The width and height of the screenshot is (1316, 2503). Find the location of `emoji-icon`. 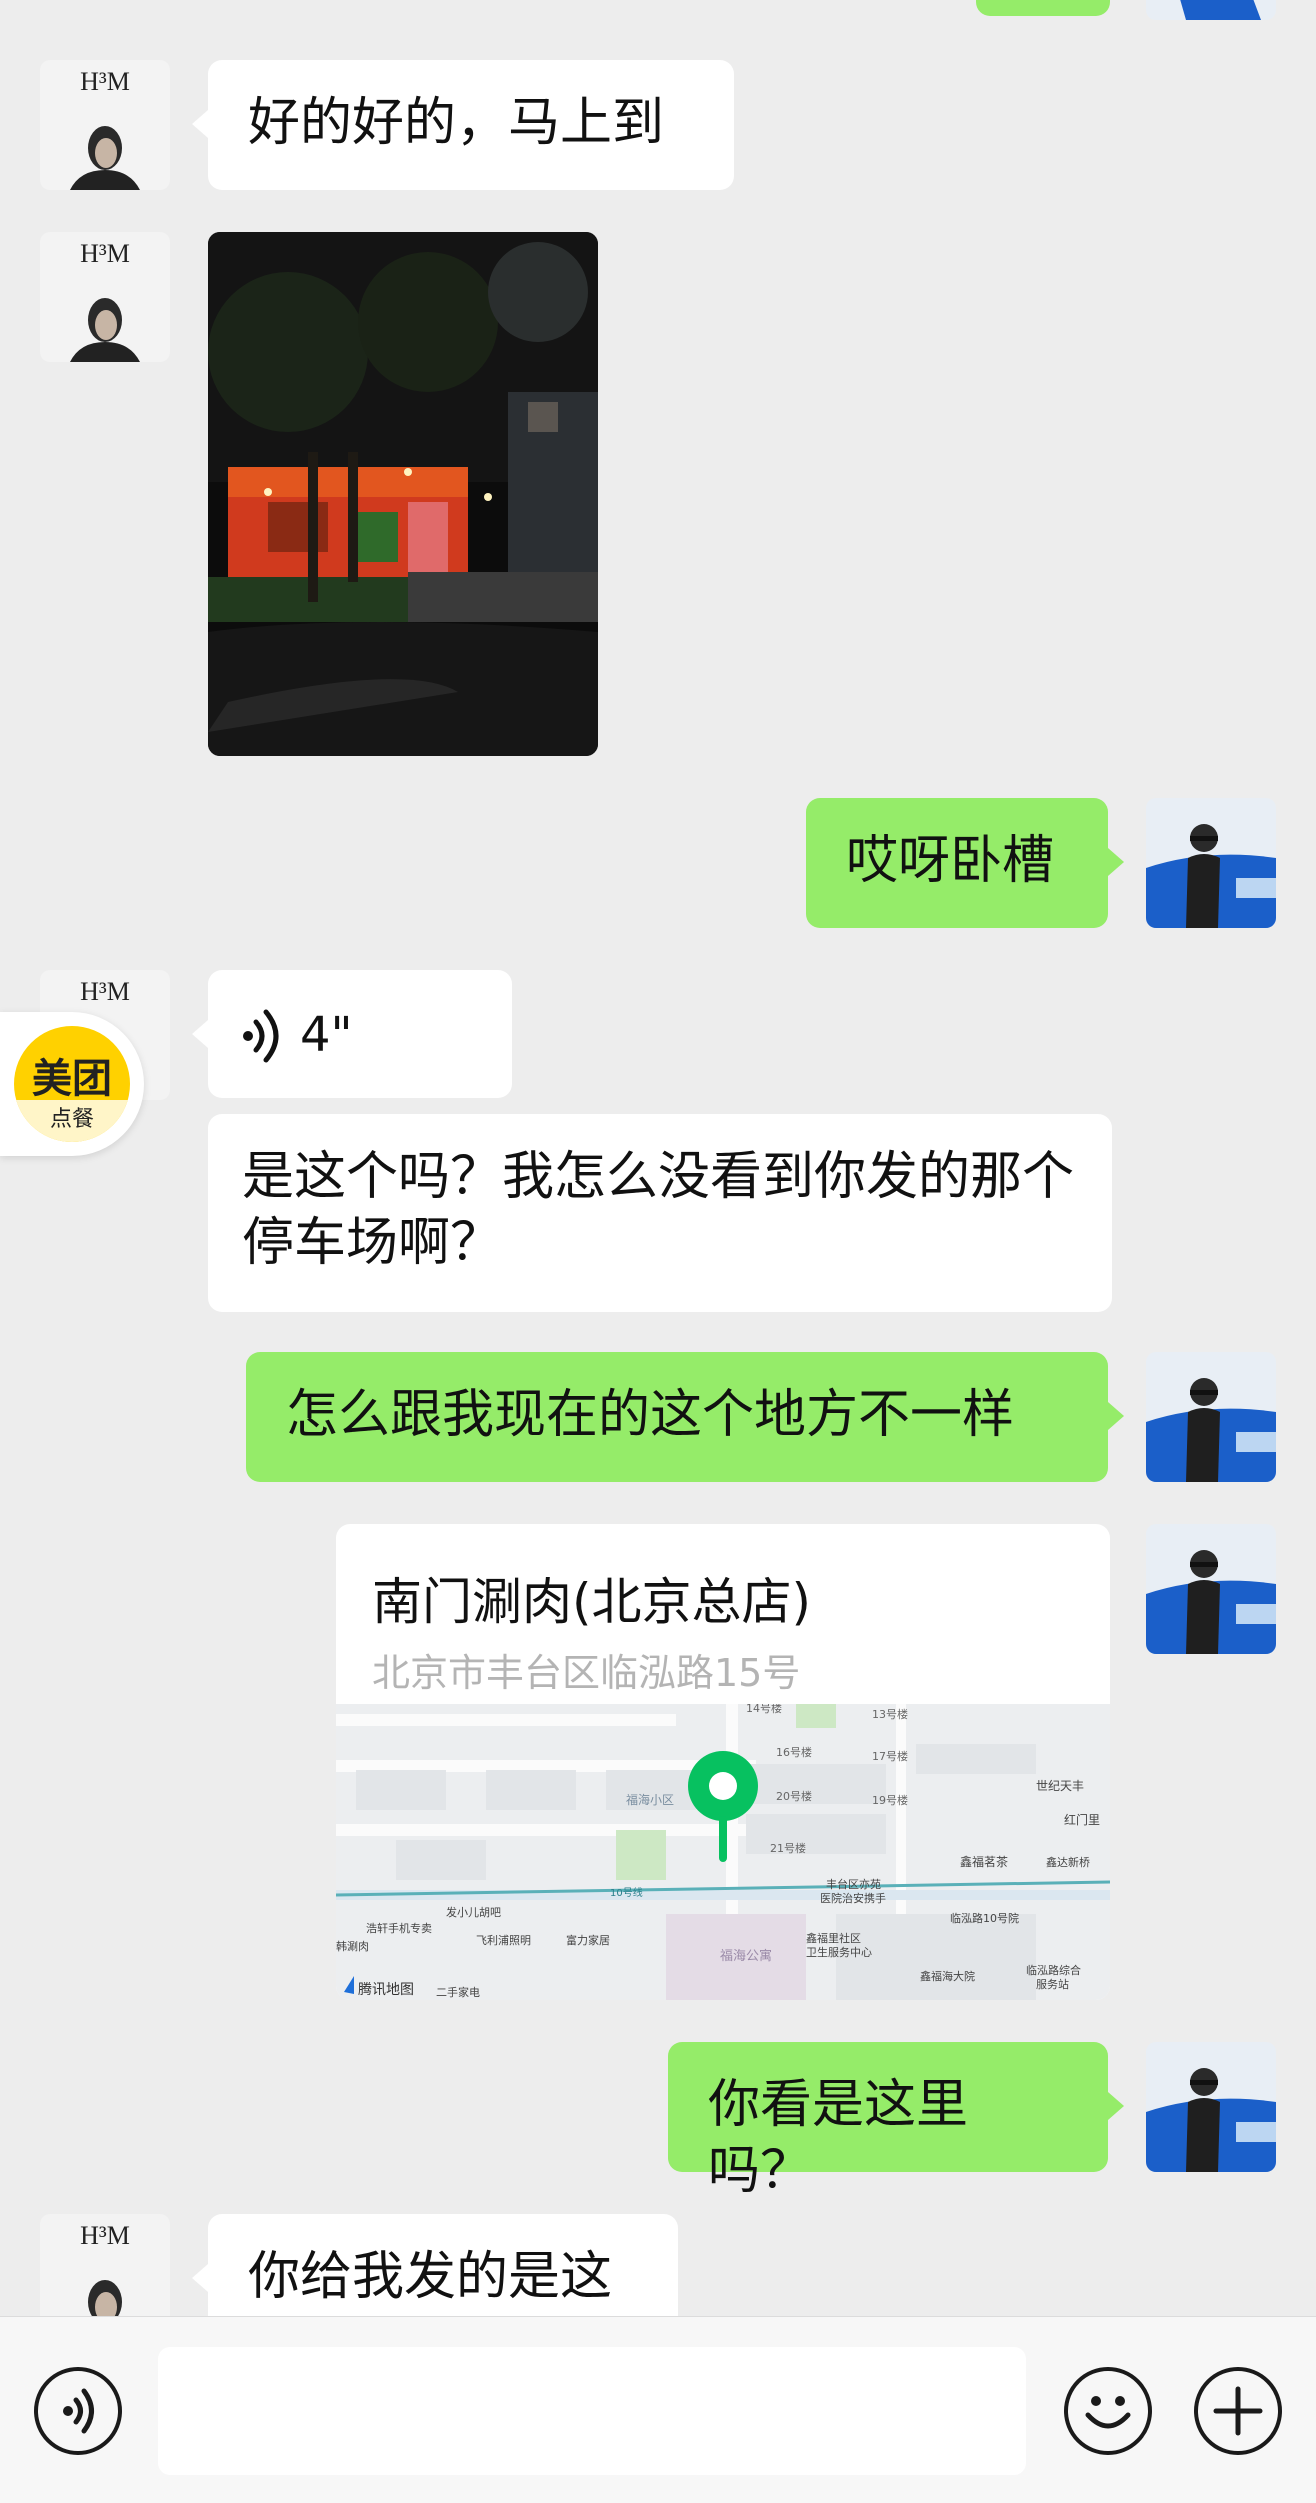

emoji-icon is located at coordinates (1108, 2412).